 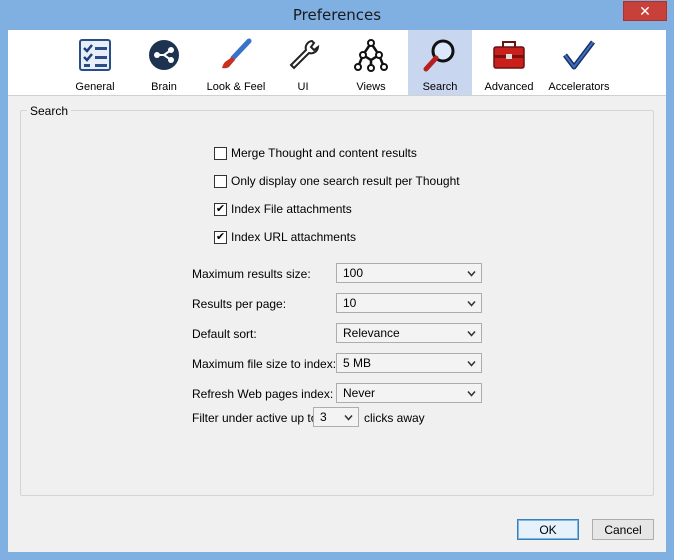 What do you see at coordinates (440, 87) in the screenshot?
I see `tab-label: Search` at bounding box center [440, 87].